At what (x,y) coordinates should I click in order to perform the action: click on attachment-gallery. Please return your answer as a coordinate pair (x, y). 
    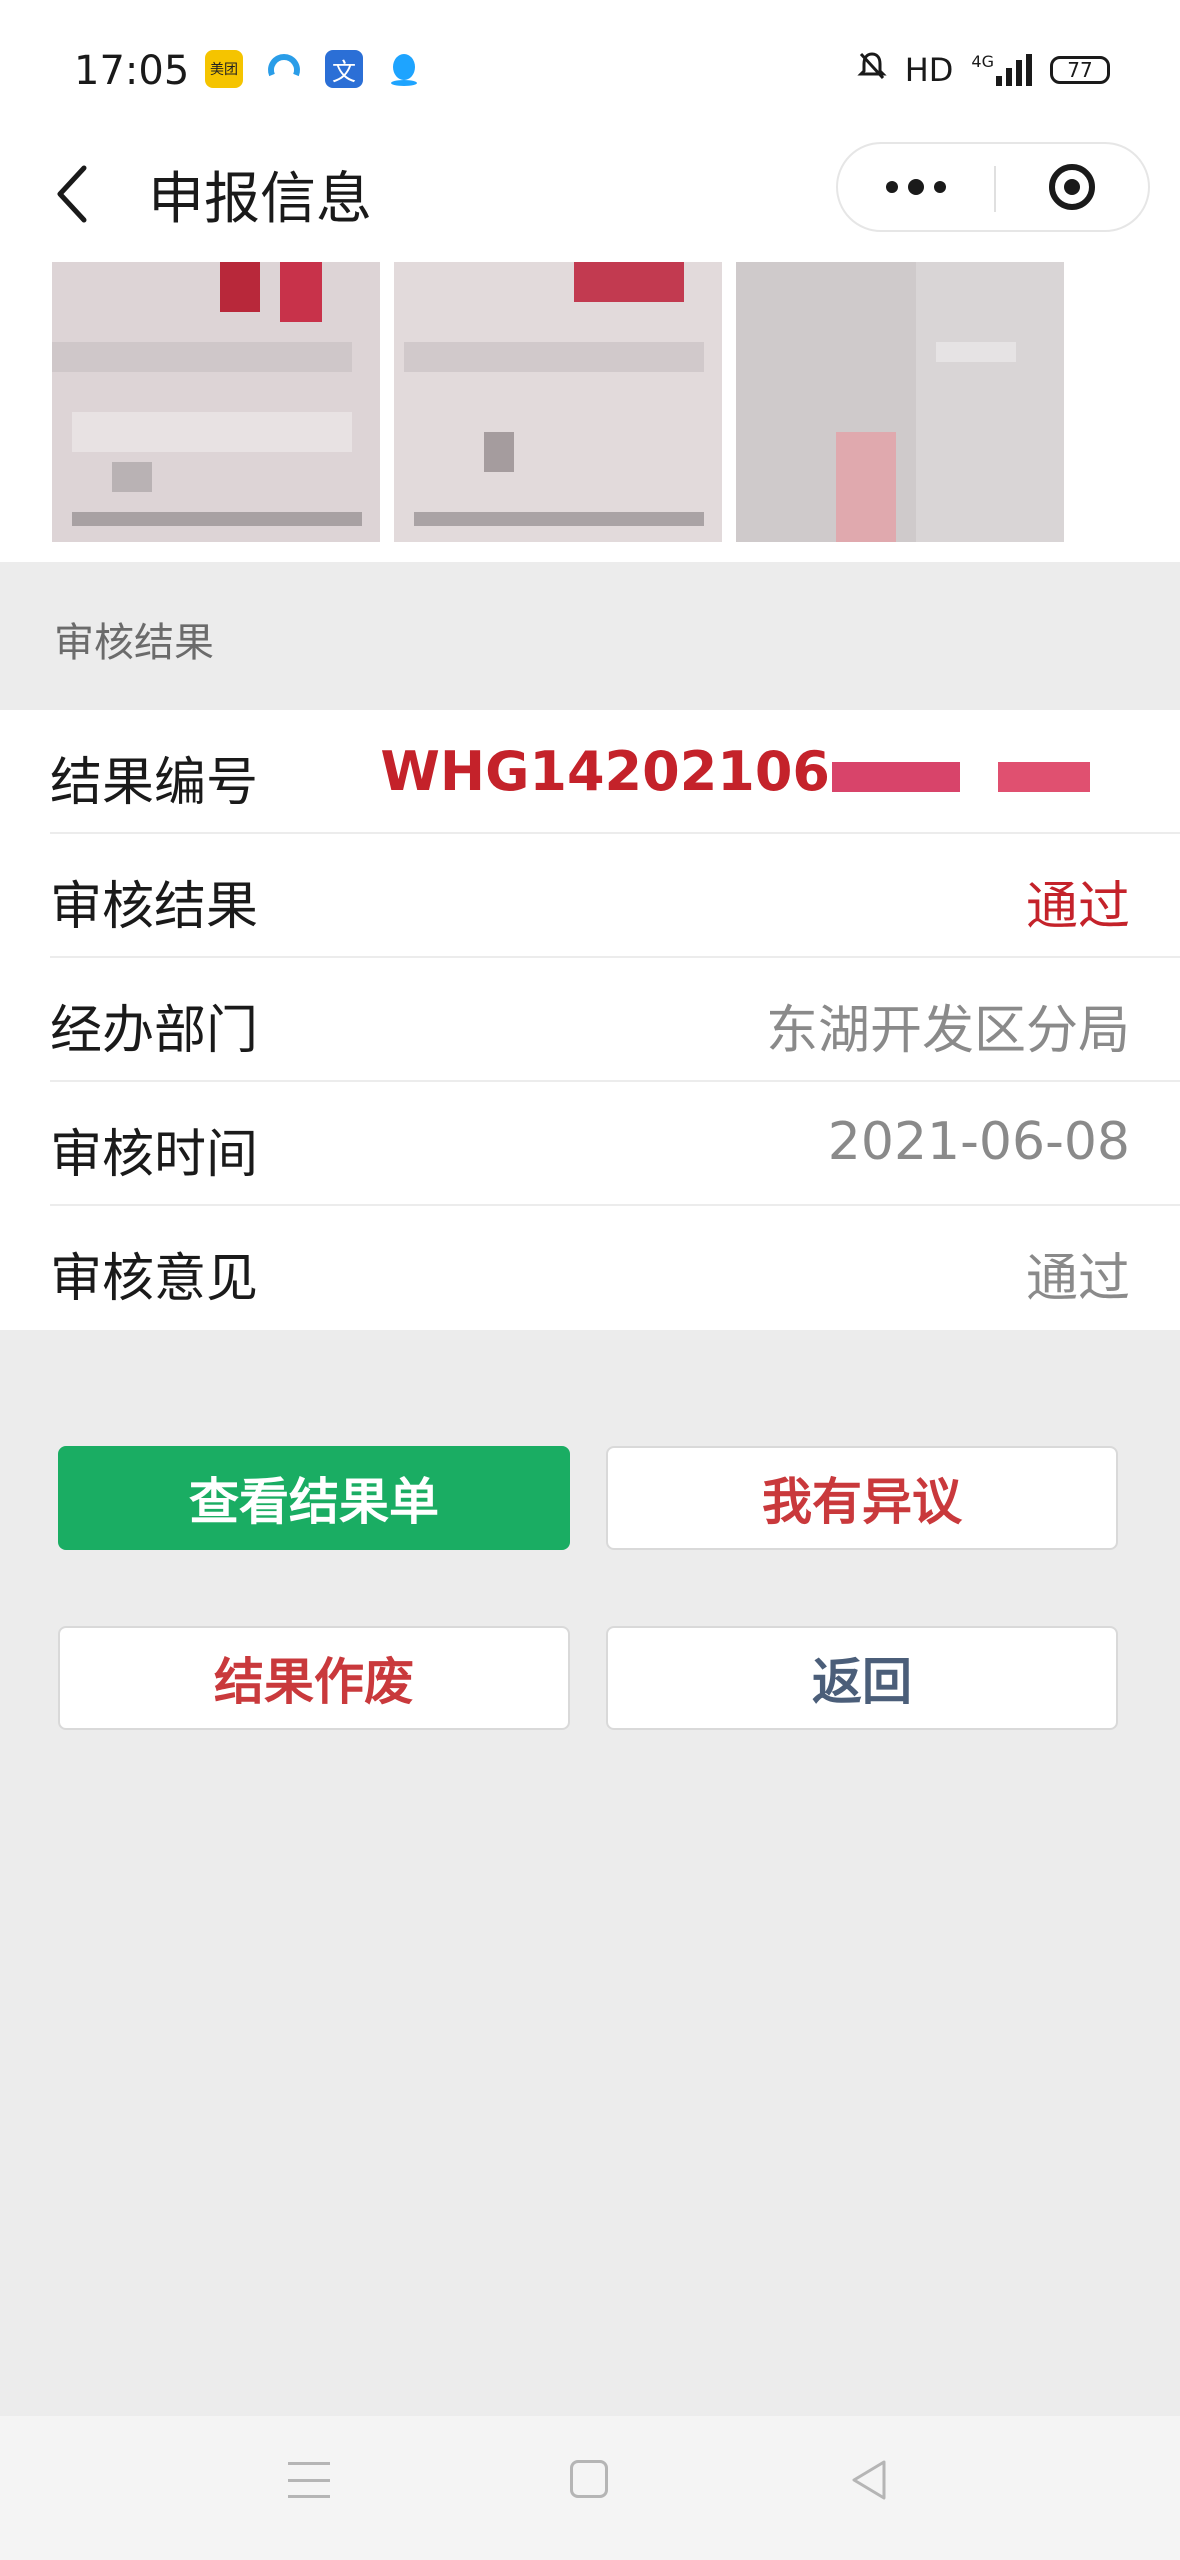
    Looking at the image, I should click on (590, 412).